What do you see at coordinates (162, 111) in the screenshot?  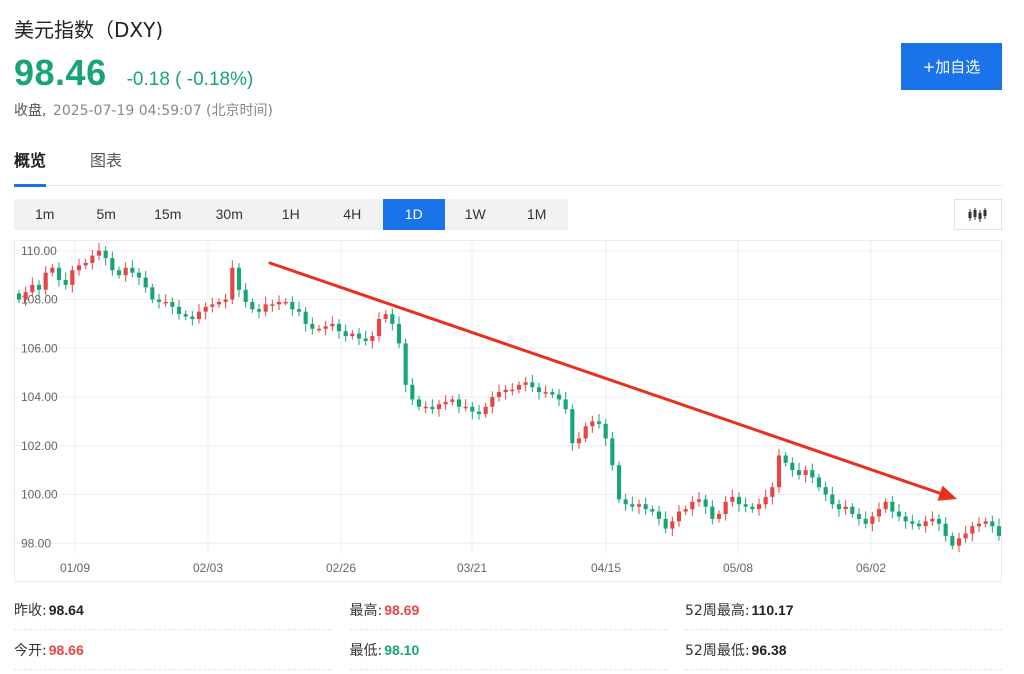 I see `status-timestamp: 2025-07-19 04:59:07 (北京时间)` at bounding box center [162, 111].